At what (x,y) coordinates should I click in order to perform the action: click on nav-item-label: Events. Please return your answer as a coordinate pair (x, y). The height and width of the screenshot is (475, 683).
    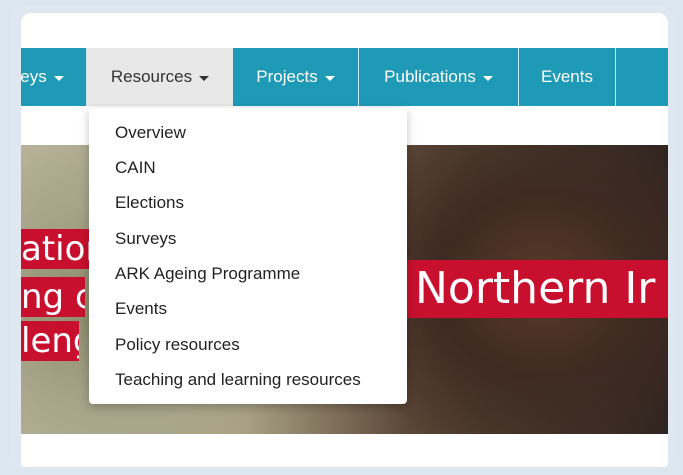
    Looking at the image, I should click on (567, 76).